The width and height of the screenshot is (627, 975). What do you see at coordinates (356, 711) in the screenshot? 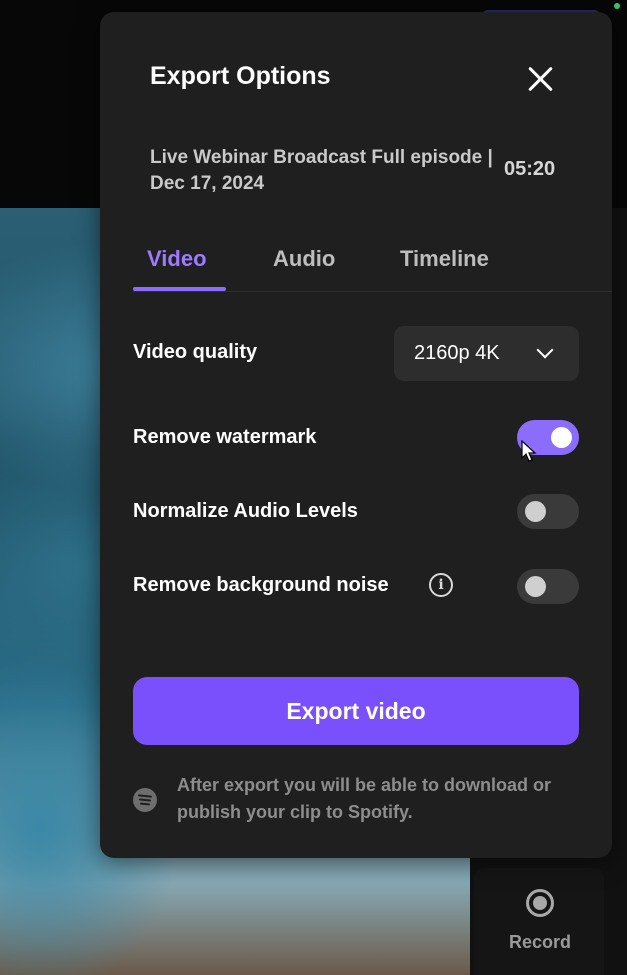
I see `export-video-button: Export video` at bounding box center [356, 711].